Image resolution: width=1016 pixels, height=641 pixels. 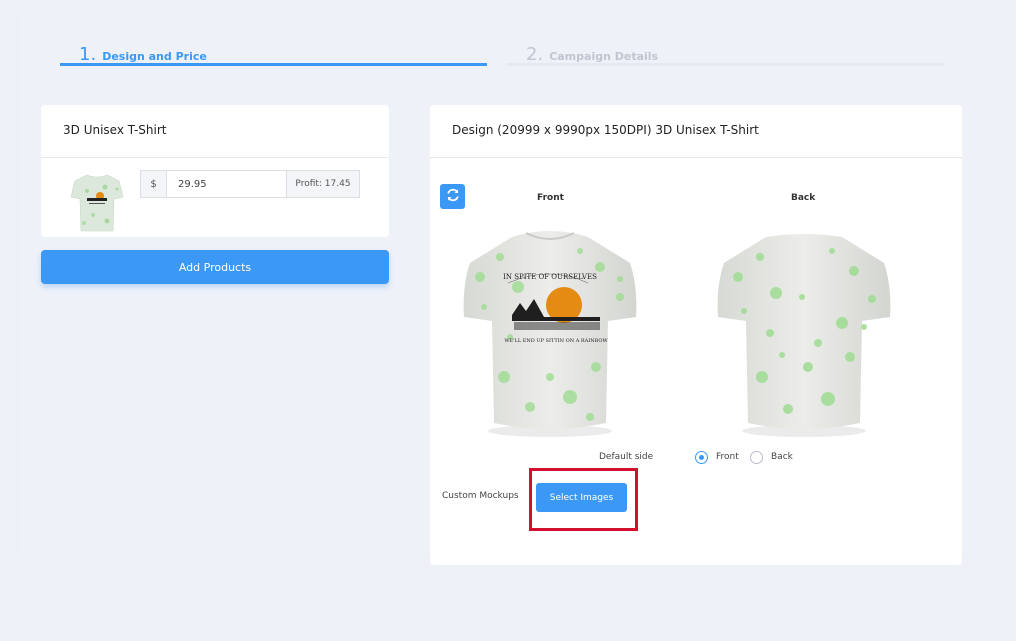 I want to click on refresh-button, so click(x=452, y=196).